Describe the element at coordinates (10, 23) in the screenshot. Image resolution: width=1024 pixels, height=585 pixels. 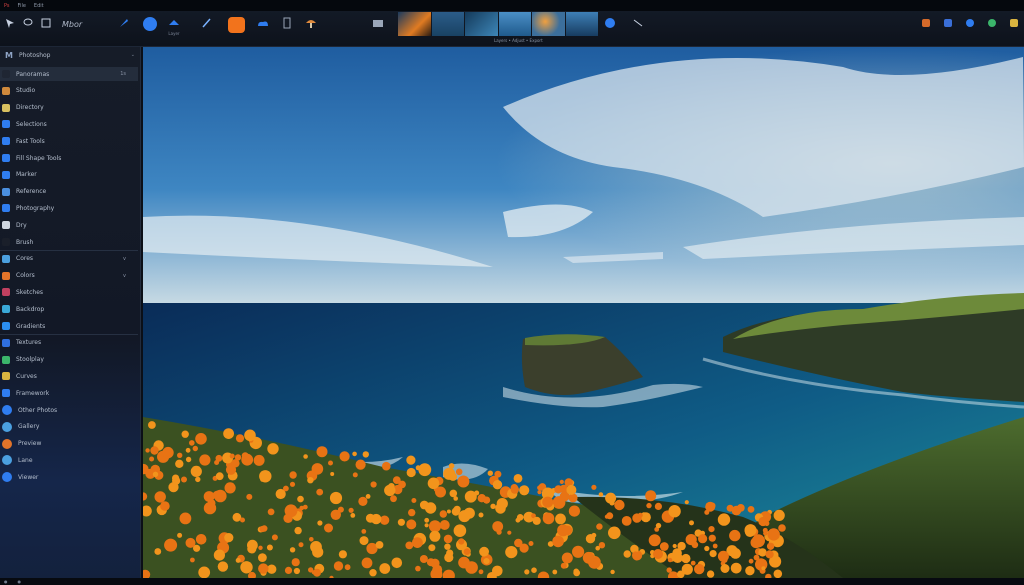
I see `move-tool` at that location.